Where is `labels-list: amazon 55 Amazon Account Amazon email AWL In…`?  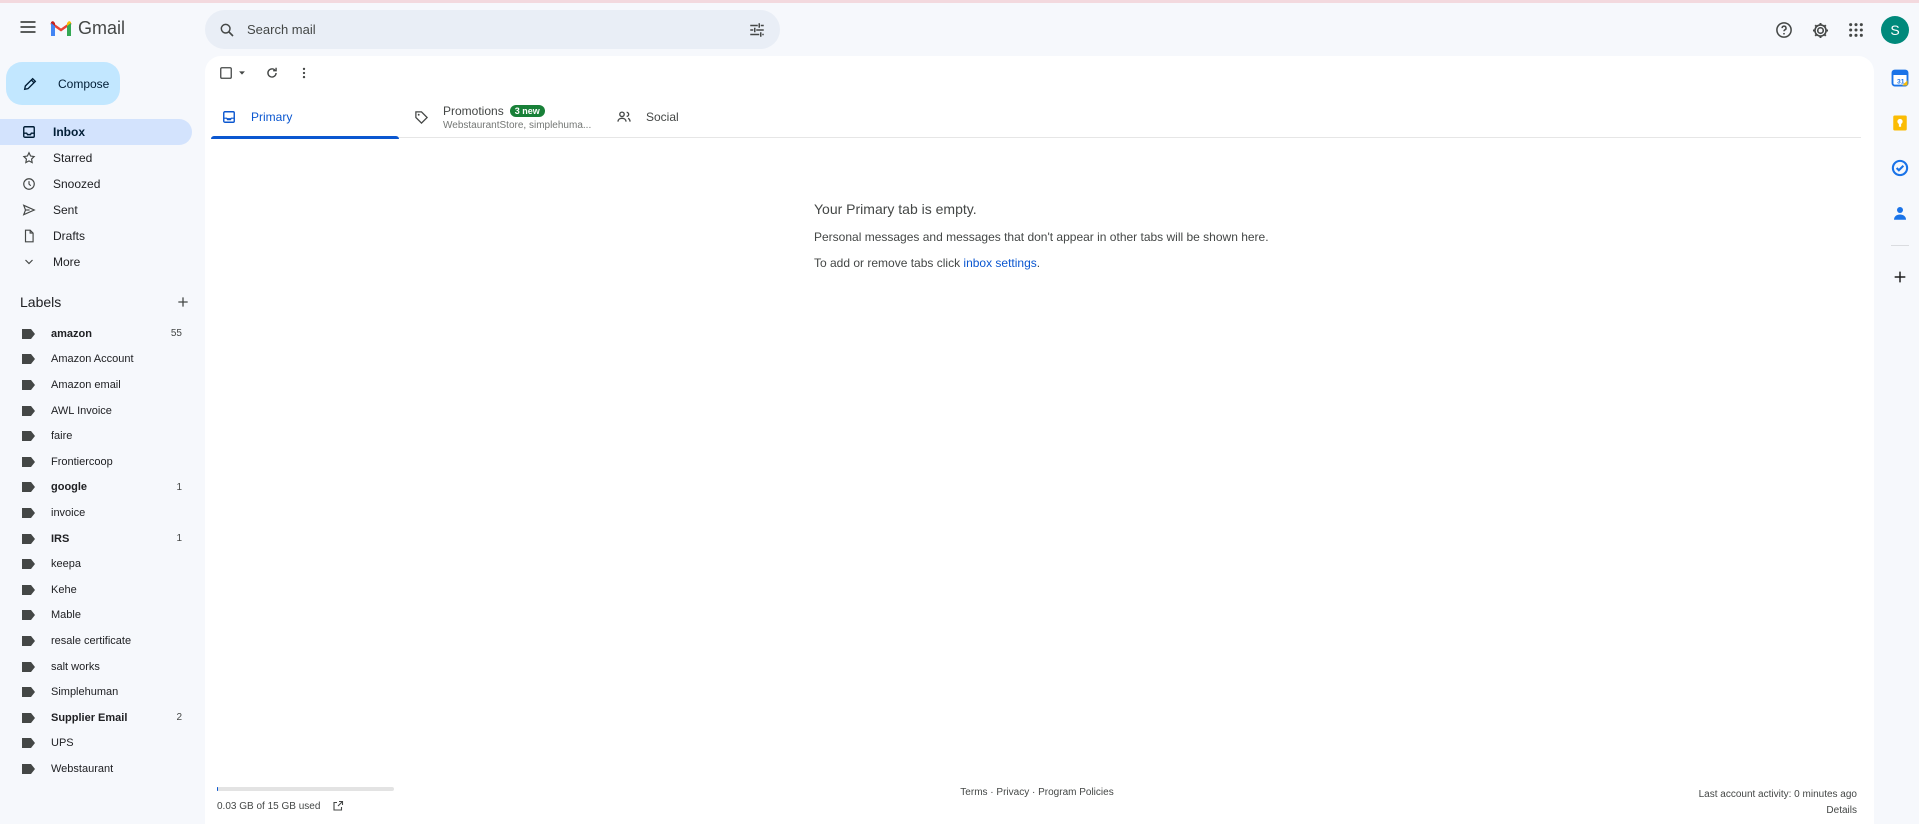
labels-list: amazon 55 Amazon Account Amazon email AWL In… is located at coordinates (96, 551).